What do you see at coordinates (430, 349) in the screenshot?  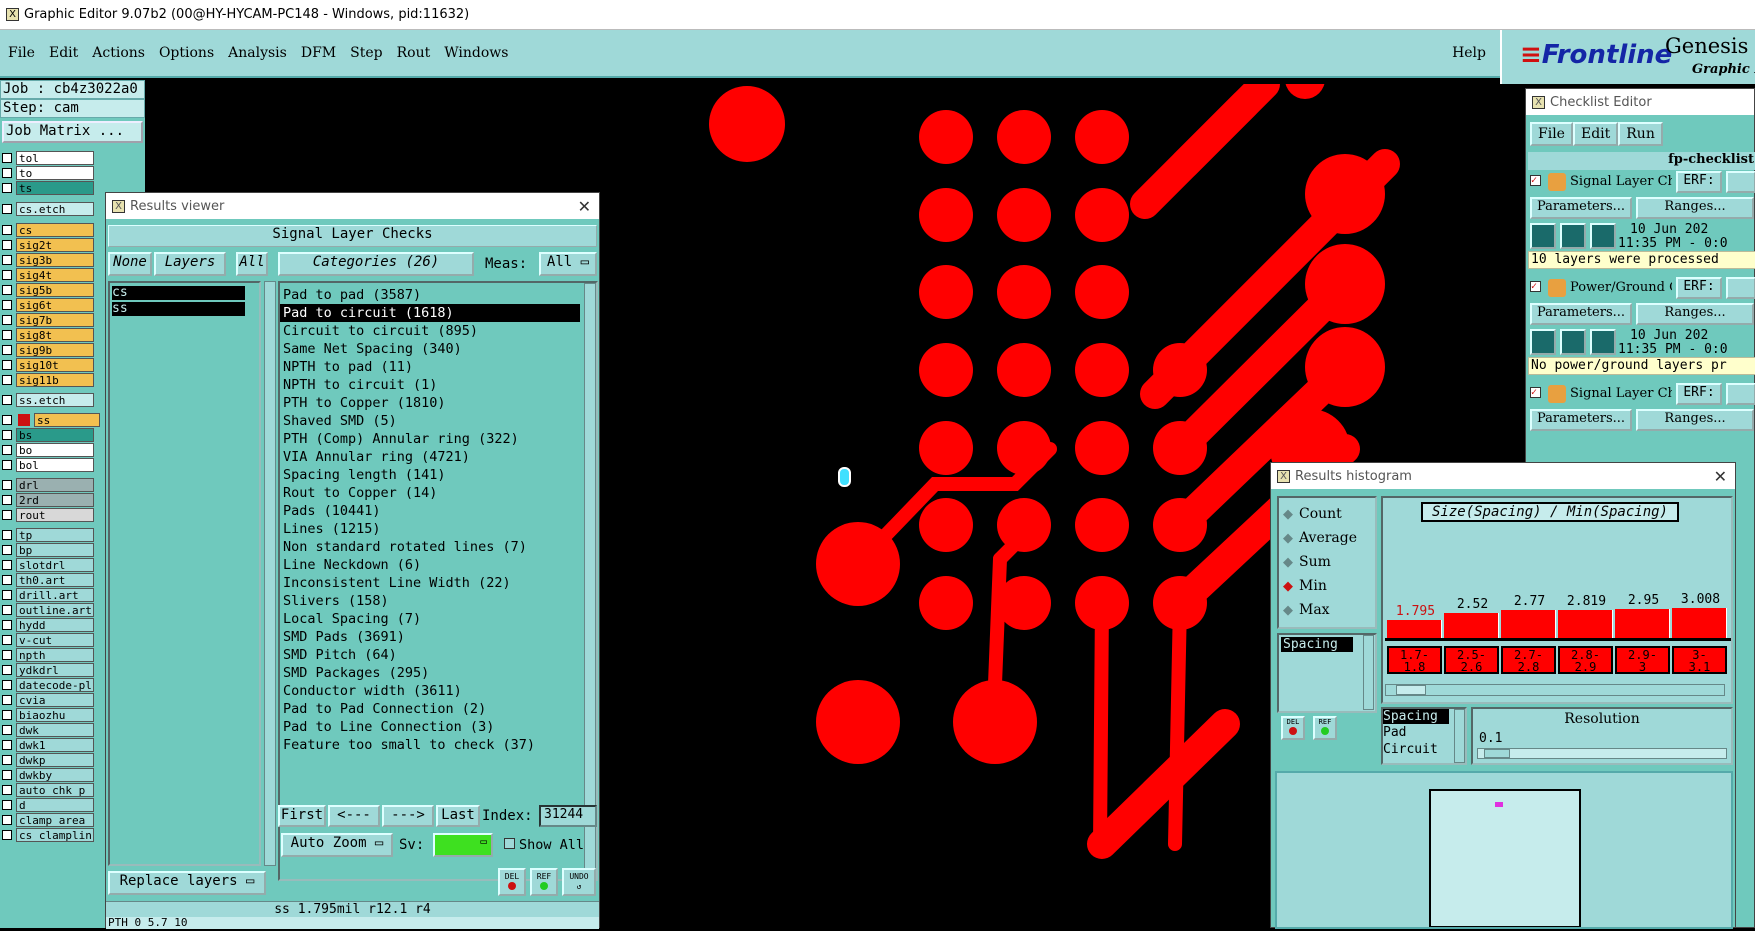 I see `category-item: Same Net Spacing (340)` at bounding box center [430, 349].